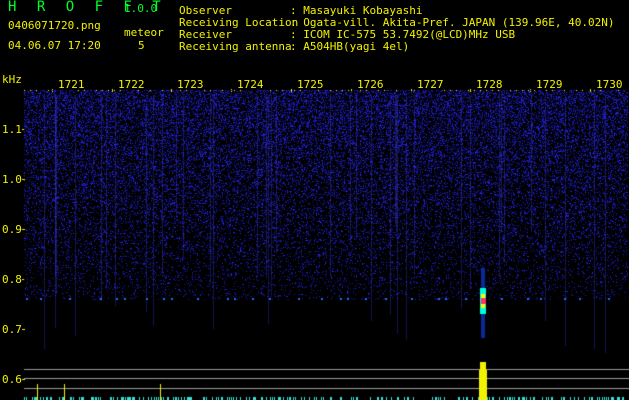 This screenshot has height=400, width=629. What do you see at coordinates (54, 45) in the screenshot?
I see `observation-datetime: 04.06.07 17:20` at bounding box center [54, 45].